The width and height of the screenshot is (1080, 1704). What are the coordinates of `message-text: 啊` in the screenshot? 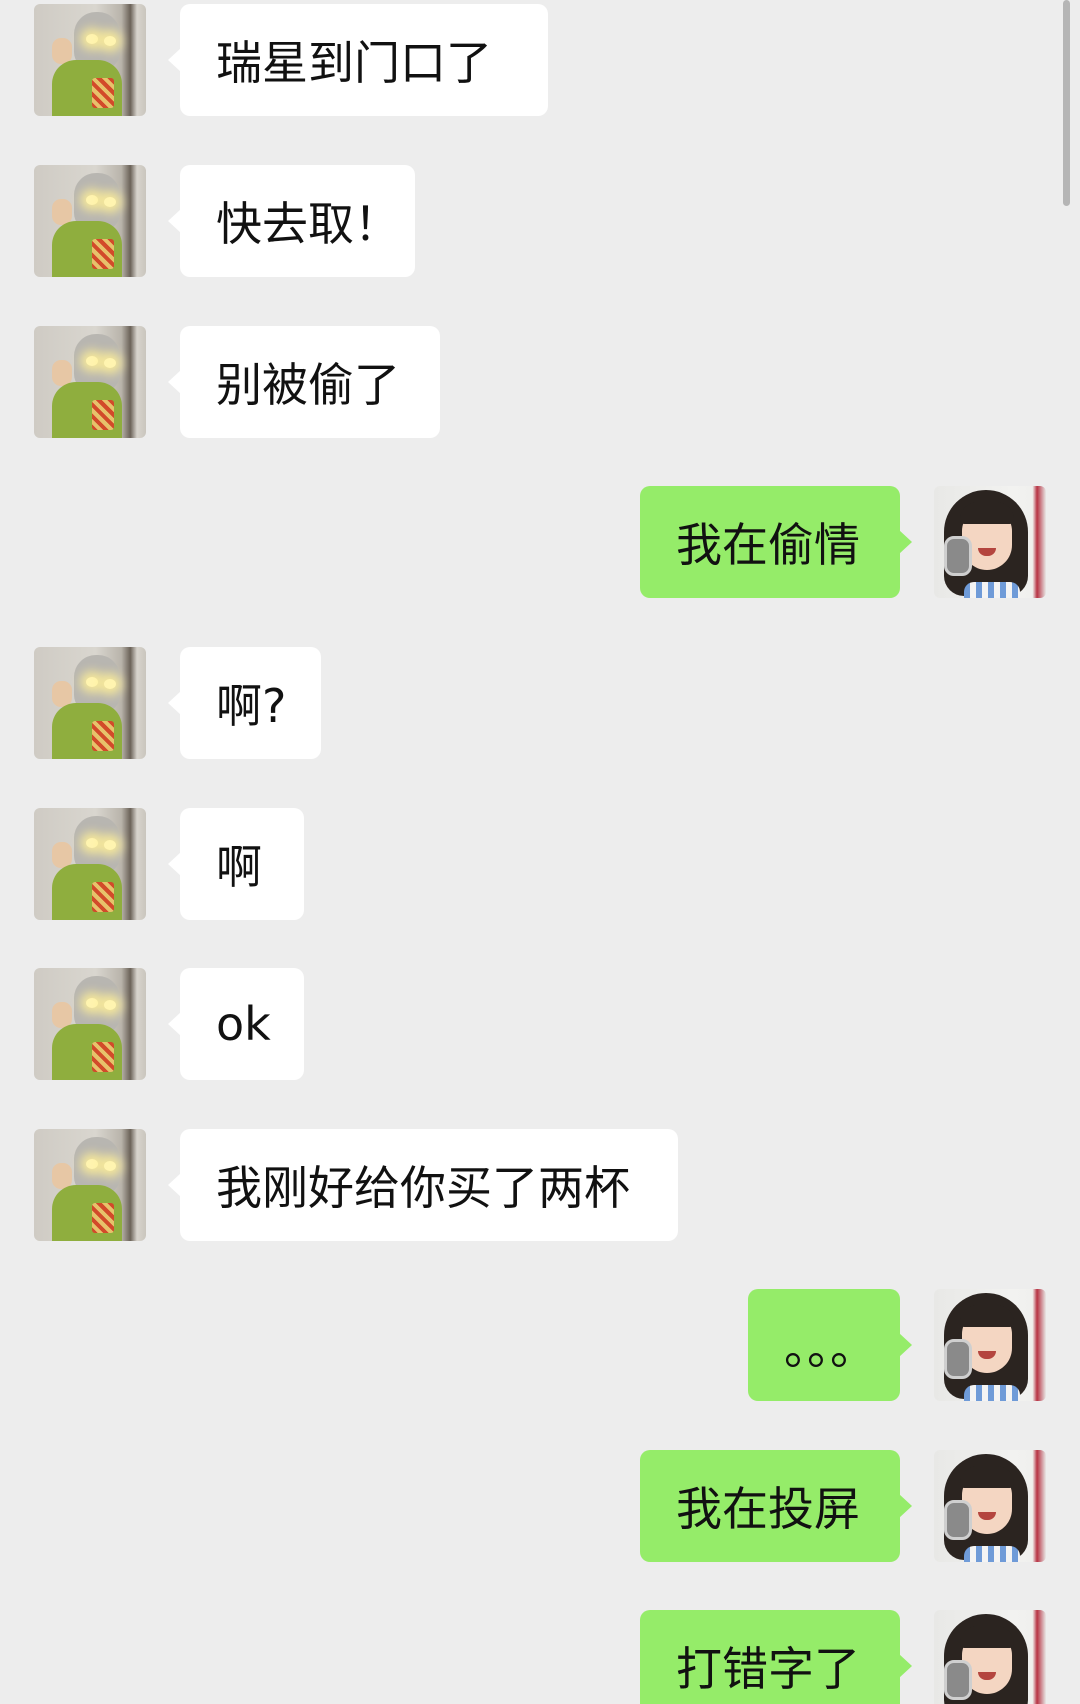 It's located at (239, 867).